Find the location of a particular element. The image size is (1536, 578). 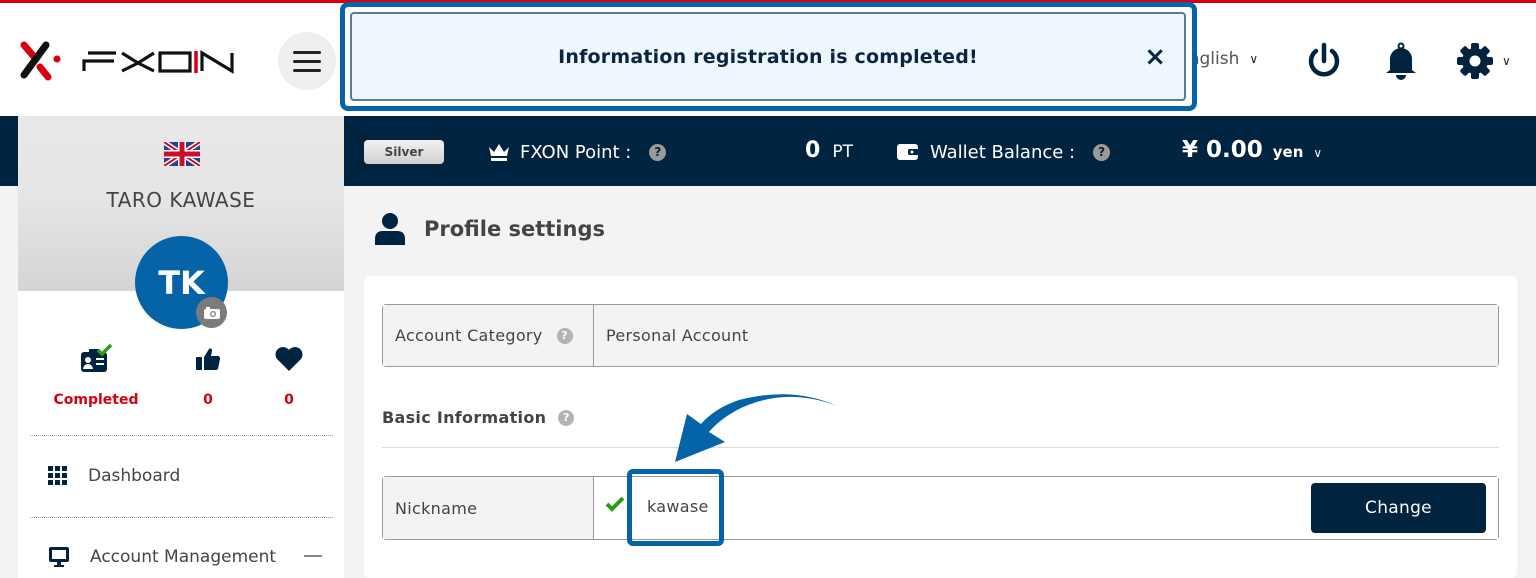

sidebar-item-dashboard: Dashboard is located at coordinates (181, 476).